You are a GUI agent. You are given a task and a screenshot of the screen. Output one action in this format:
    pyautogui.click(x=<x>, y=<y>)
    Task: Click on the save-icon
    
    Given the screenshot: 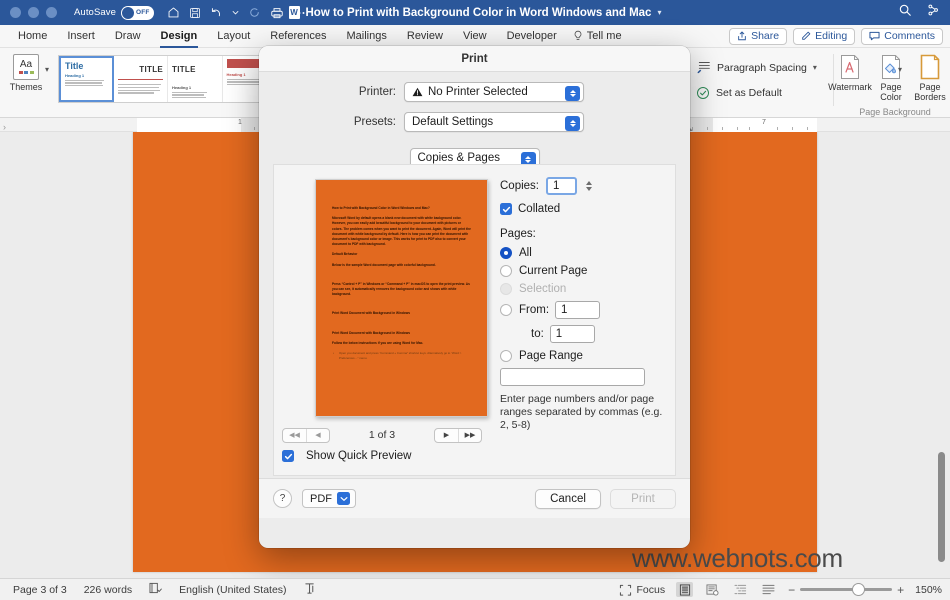 What is the action you would take?
    pyautogui.click(x=195, y=13)
    